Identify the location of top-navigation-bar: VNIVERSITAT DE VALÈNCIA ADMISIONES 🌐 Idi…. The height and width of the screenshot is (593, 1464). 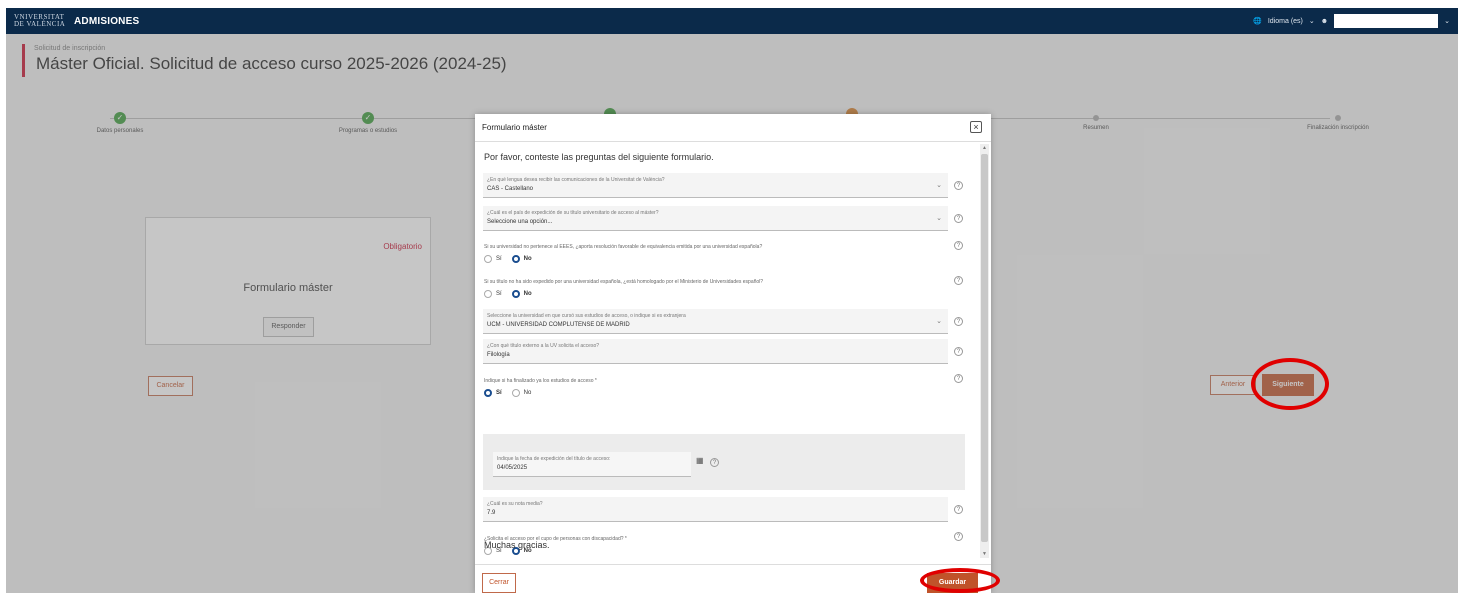
(732, 21).